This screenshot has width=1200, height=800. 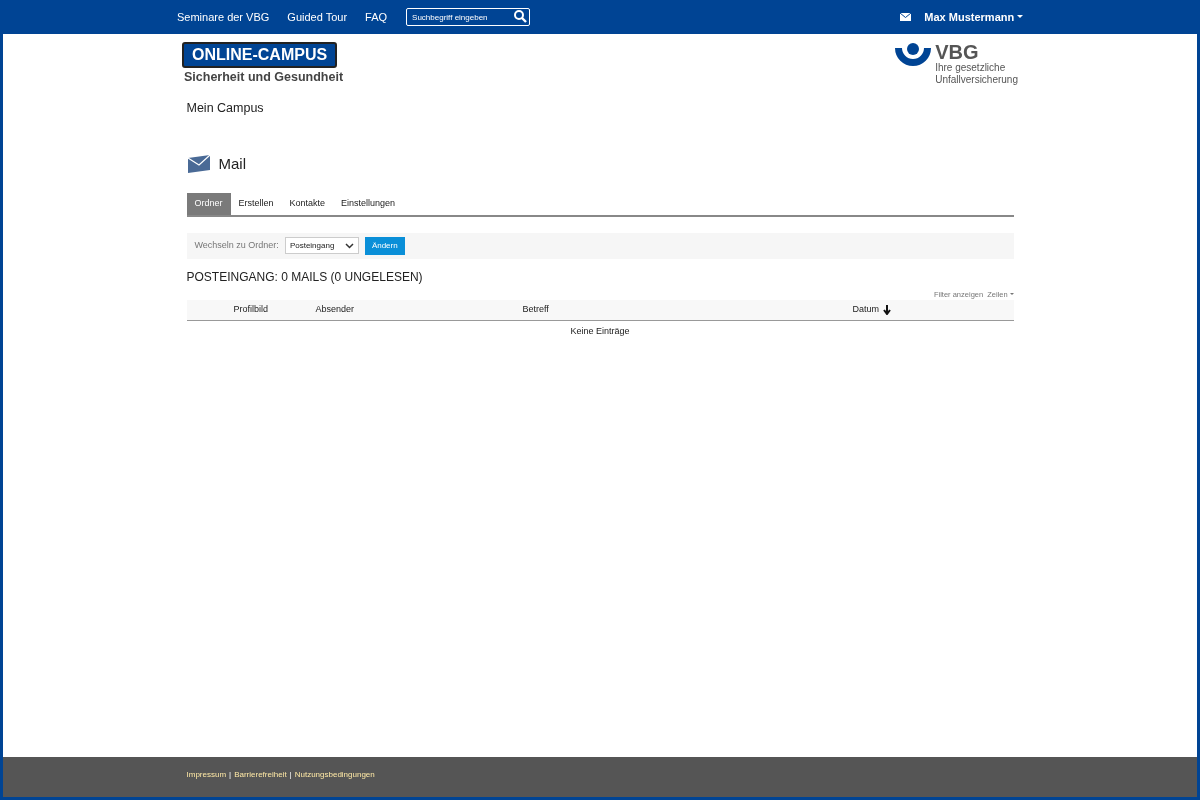 What do you see at coordinates (236, 245) in the screenshot?
I see `folder-label: Wechseln zu Ordner:` at bounding box center [236, 245].